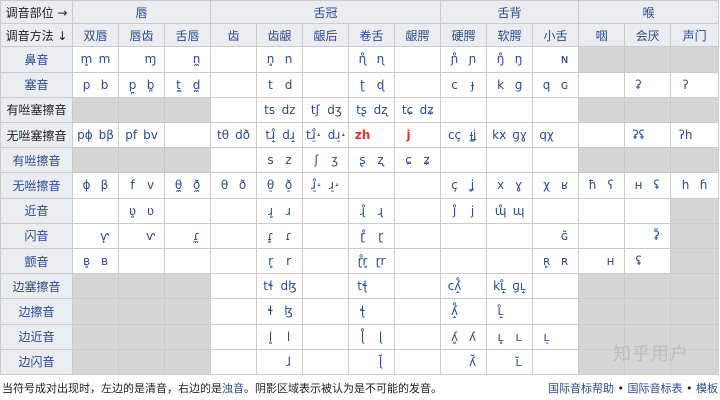 This screenshot has height=400, width=720. What do you see at coordinates (593, 185) in the screenshot?
I see `voiceless-symbol: ħ` at bounding box center [593, 185].